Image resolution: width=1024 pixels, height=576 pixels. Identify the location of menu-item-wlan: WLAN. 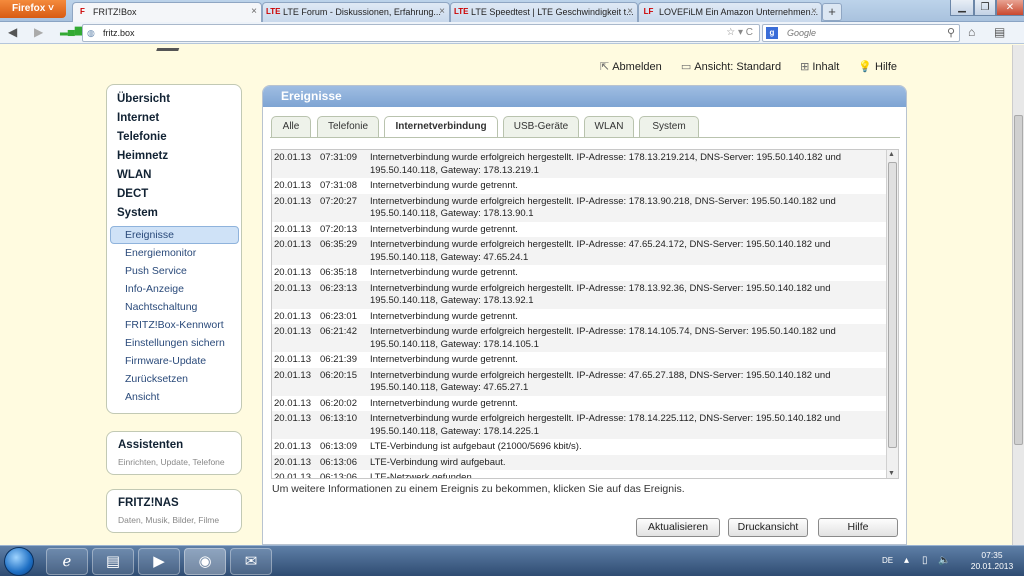
(134, 175).